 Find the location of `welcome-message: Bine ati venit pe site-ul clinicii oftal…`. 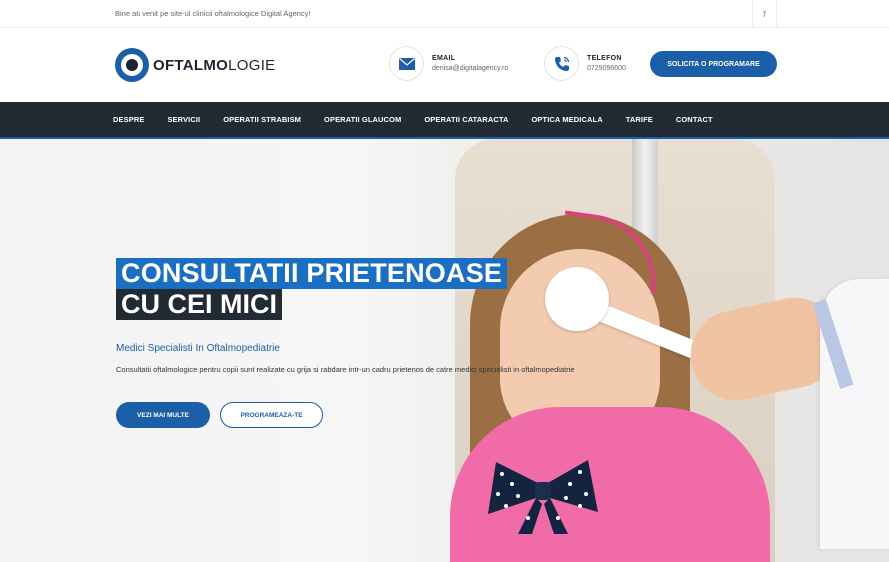

welcome-message: Bine ati venit pe site-ul clinicii oftal… is located at coordinates (213, 13).